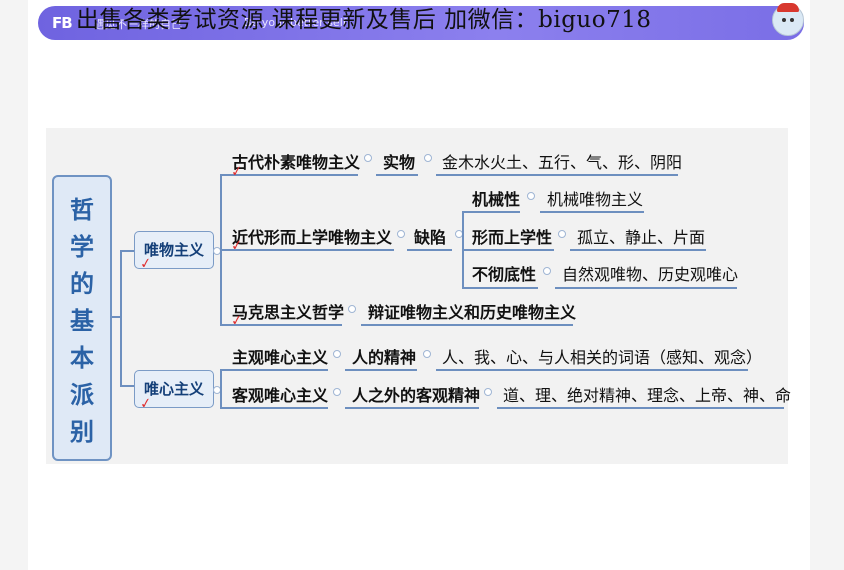  I want to click on node-defect-metaphysical: 形而上学性, so click(512, 237).